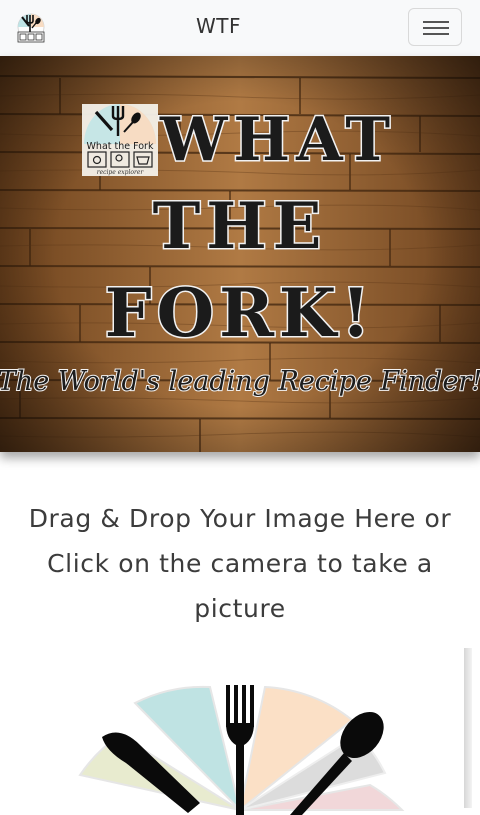 The width and height of the screenshot is (480, 815). Describe the element at coordinates (468, 728) in the screenshot. I see `camera-card-edge` at that location.